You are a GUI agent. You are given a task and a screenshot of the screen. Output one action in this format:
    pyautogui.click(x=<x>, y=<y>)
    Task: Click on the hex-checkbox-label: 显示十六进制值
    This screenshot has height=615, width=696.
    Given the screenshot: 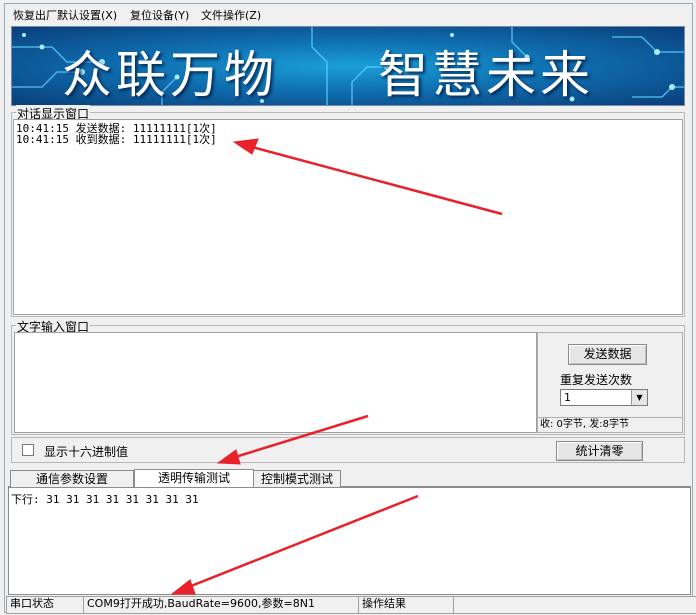 What is the action you would take?
    pyautogui.click(x=86, y=452)
    